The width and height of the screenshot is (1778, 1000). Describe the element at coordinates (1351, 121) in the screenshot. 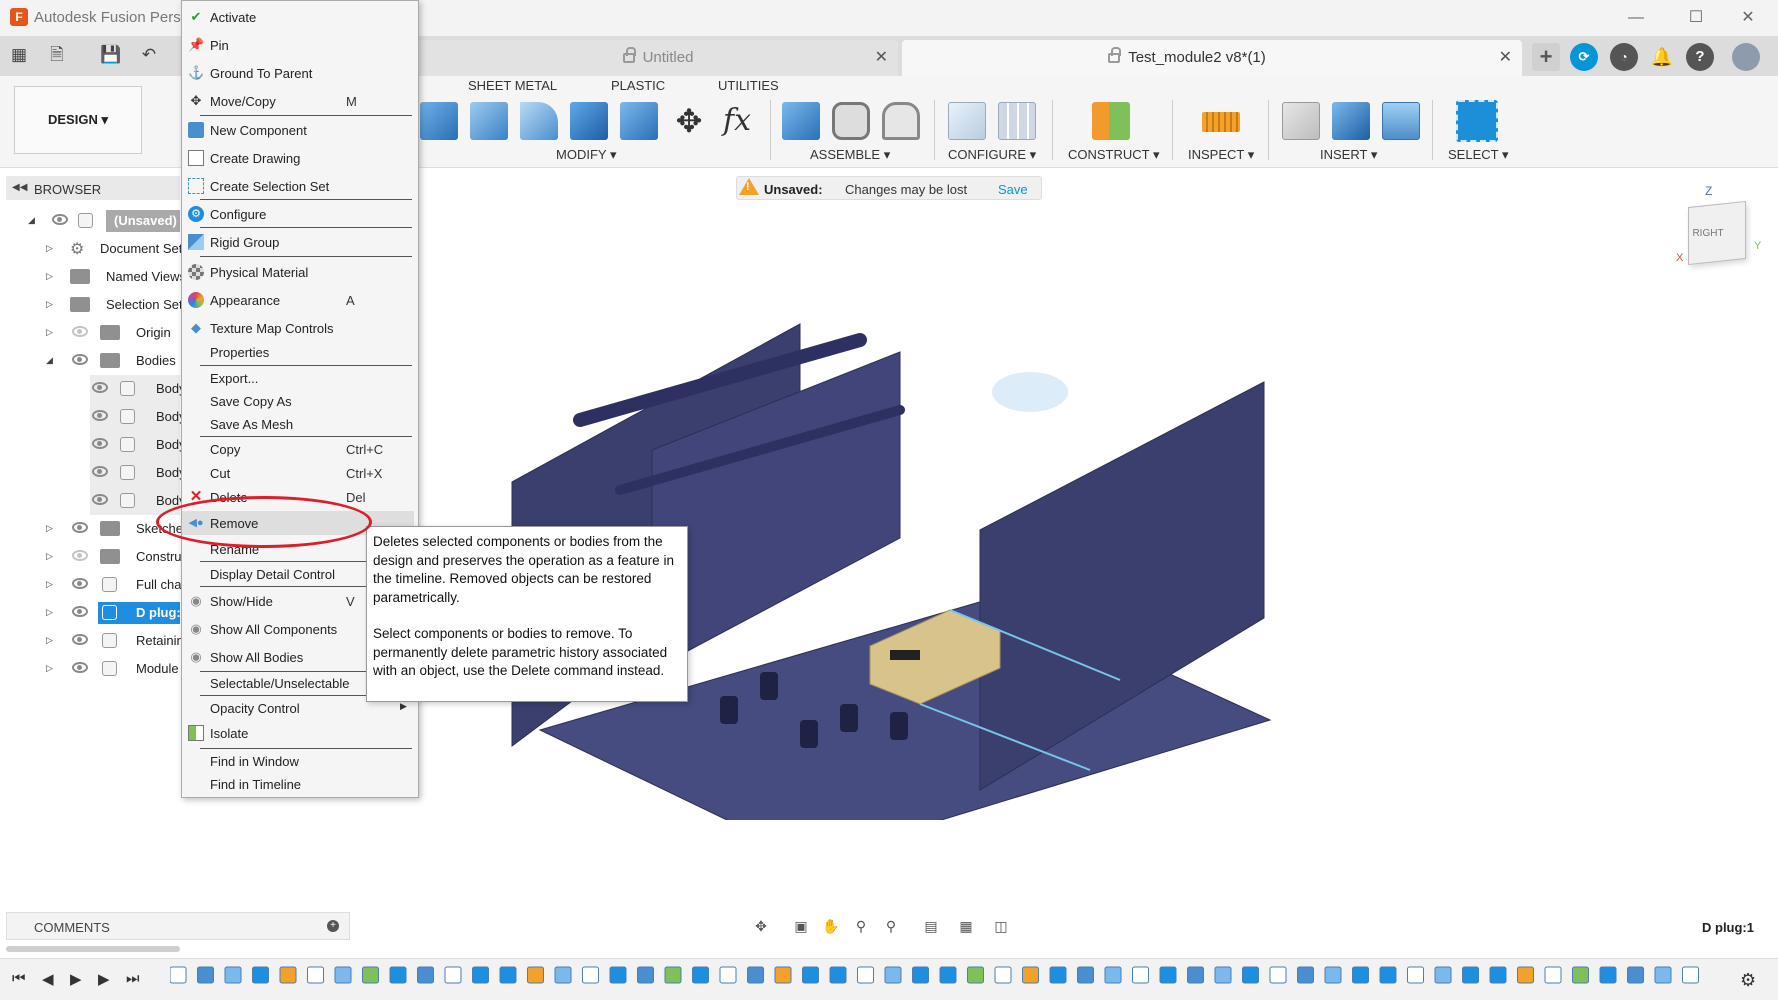

I see `insert-mcmaster-icon` at that location.